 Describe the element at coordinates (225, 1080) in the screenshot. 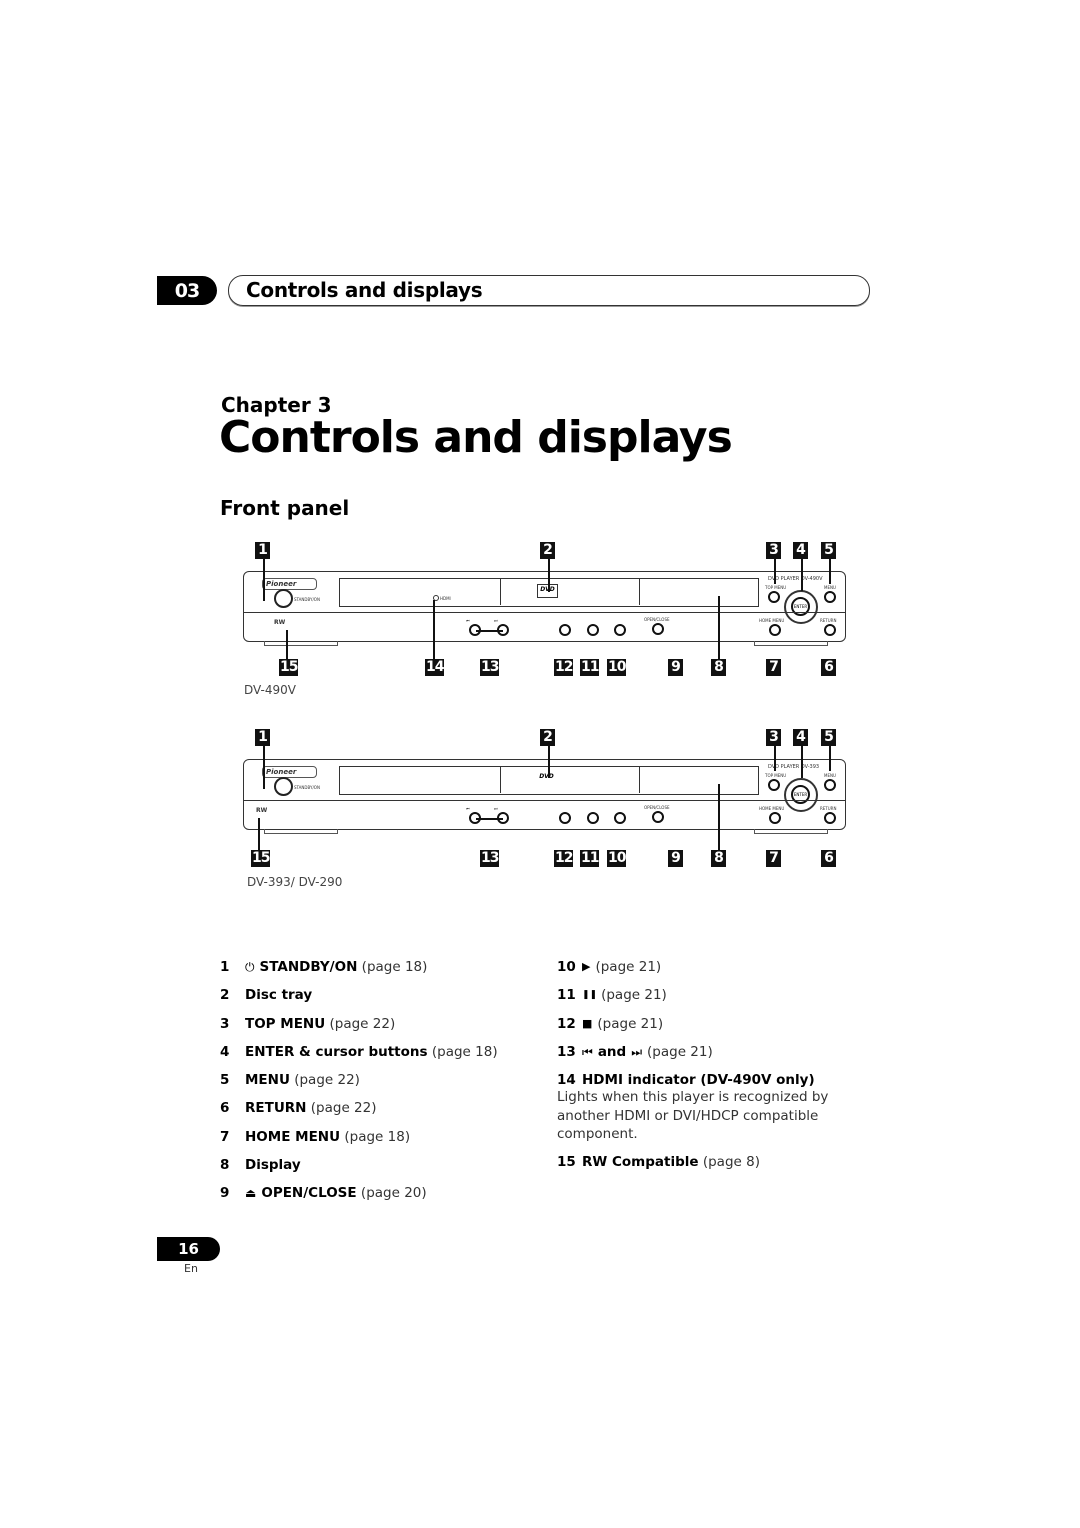

I see `item-number: 5` at that location.